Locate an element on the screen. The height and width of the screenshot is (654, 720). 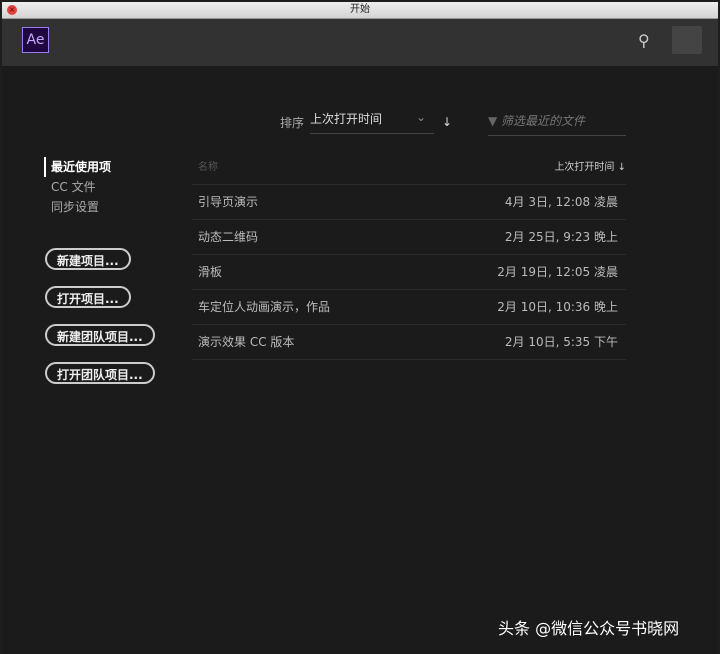
nav-cc-files: CC 文件 is located at coordinates (77, 187).